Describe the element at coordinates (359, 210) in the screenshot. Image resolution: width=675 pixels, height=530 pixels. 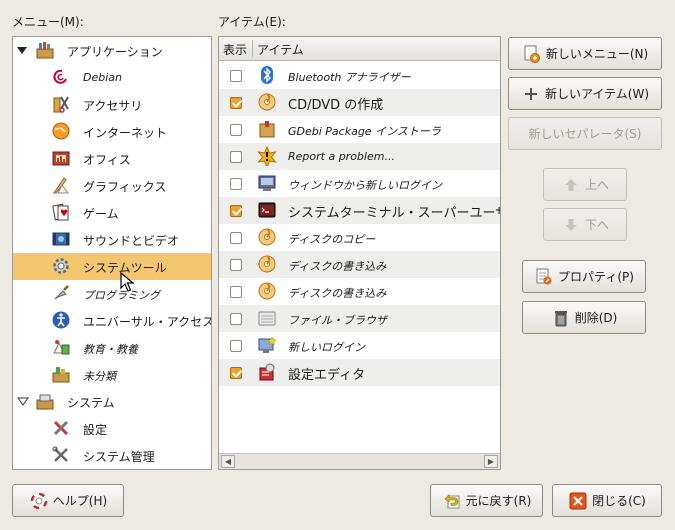
I see `list-item: システムターミナル・スーパーユーザ` at that location.